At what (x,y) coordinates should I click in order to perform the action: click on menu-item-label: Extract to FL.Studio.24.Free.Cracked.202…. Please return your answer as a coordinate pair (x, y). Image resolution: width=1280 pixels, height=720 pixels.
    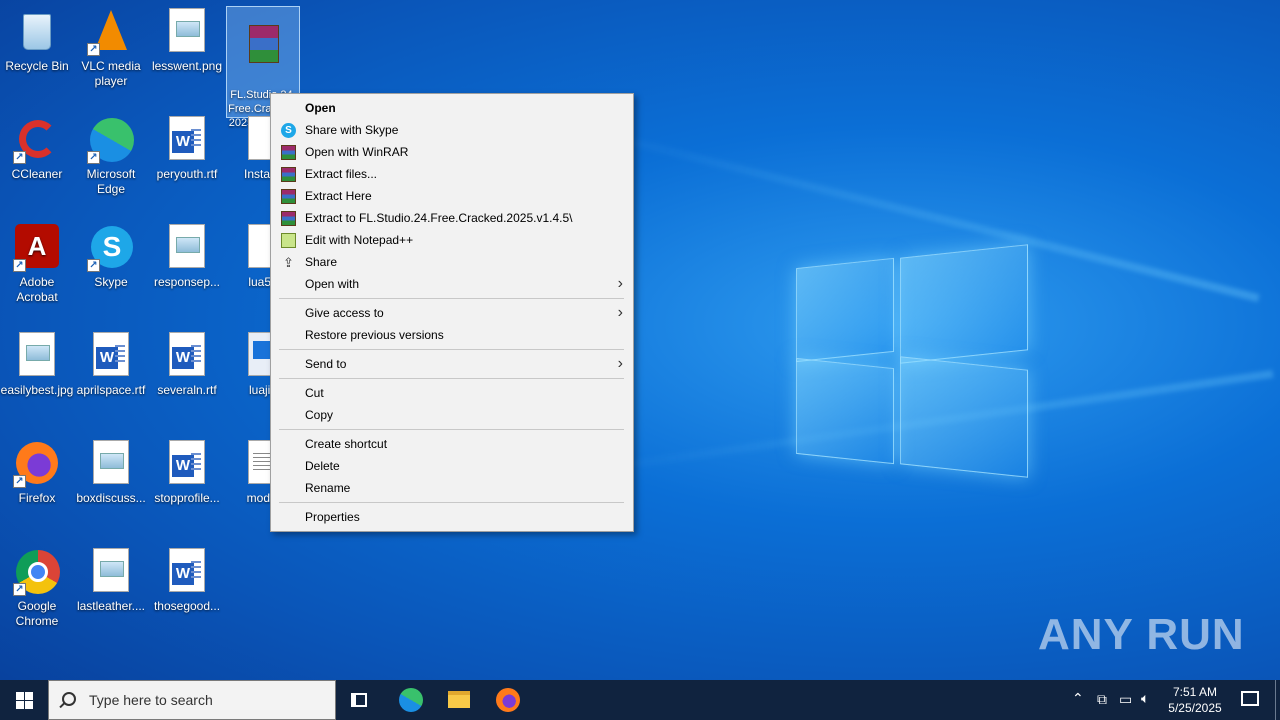
    Looking at the image, I should click on (439, 218).